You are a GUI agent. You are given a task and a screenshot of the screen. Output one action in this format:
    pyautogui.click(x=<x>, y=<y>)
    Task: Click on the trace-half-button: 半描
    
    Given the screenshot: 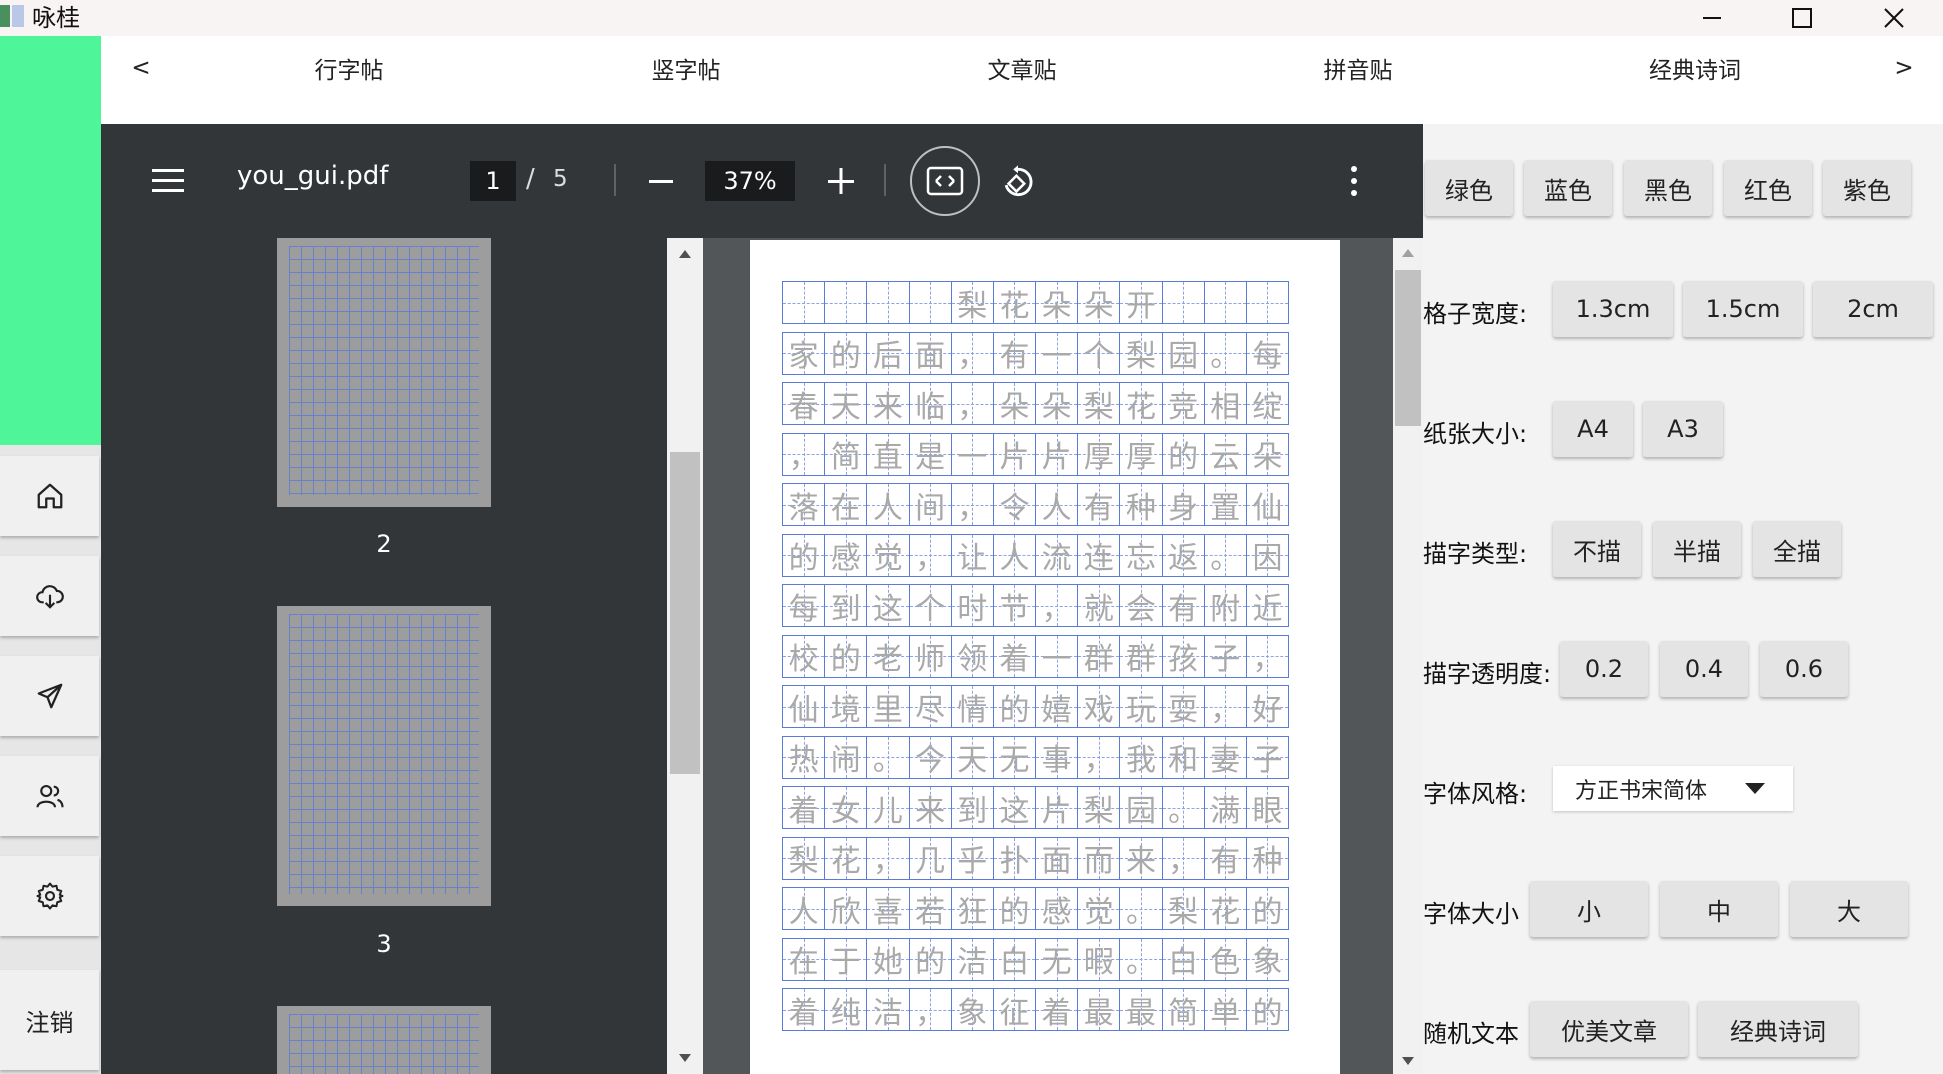 What is the action you would take?
    pyautogui.click(x=1697, y=549)
    